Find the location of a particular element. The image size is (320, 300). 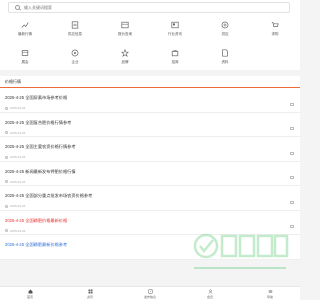

grid-item-label: 品牌 is located at coordinates (125, 62).